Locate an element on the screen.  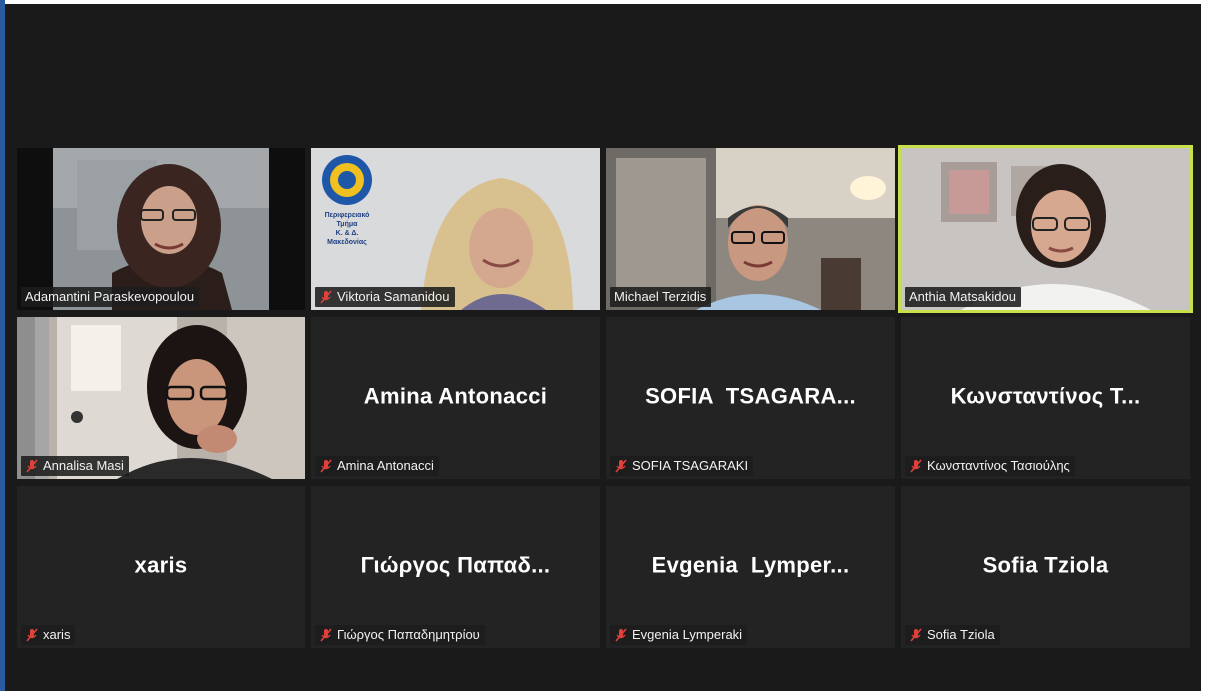
participant-display-name: xaris is located at coordinates (161, 565).